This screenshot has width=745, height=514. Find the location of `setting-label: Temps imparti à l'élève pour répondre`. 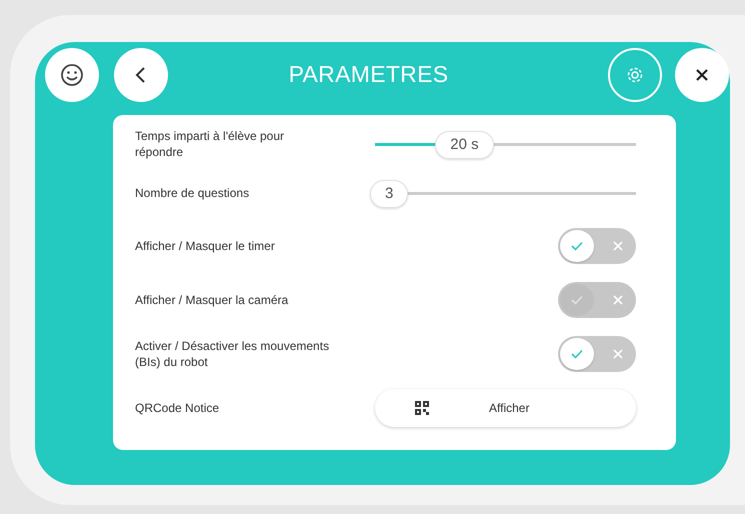

setting-label: Temps imparti à l'élève pour répondre is located at coordinates (210, 144).